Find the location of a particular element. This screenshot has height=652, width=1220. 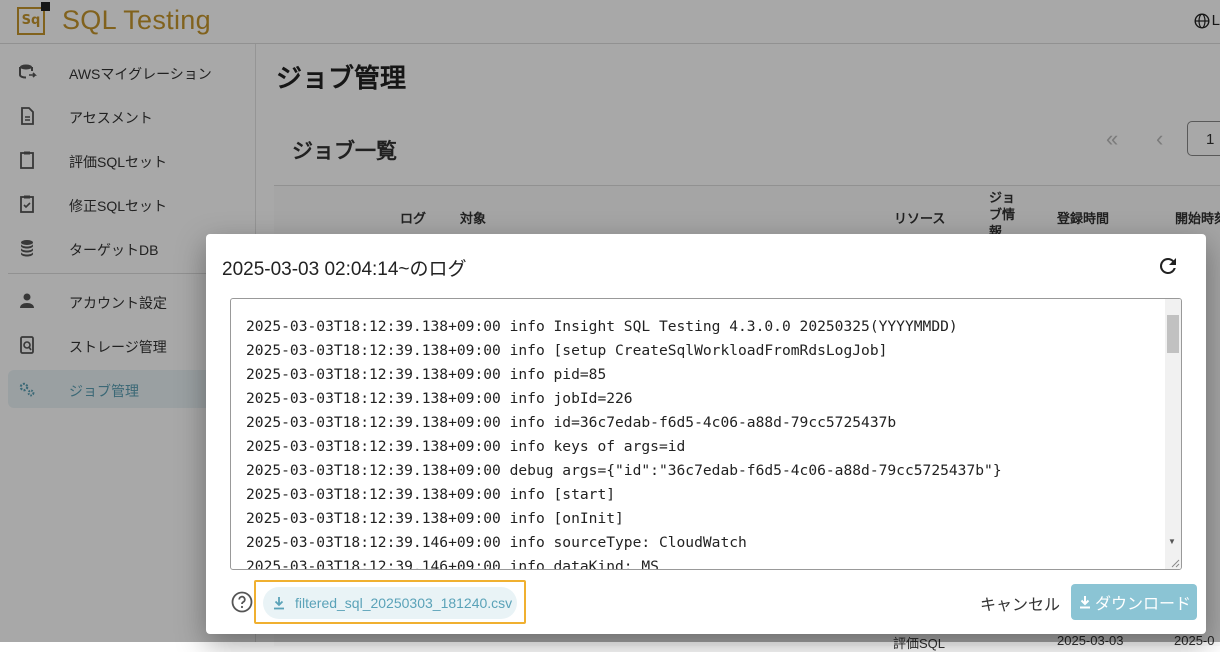

download-button: ダウンロード is located at coordinates (1134, 602).